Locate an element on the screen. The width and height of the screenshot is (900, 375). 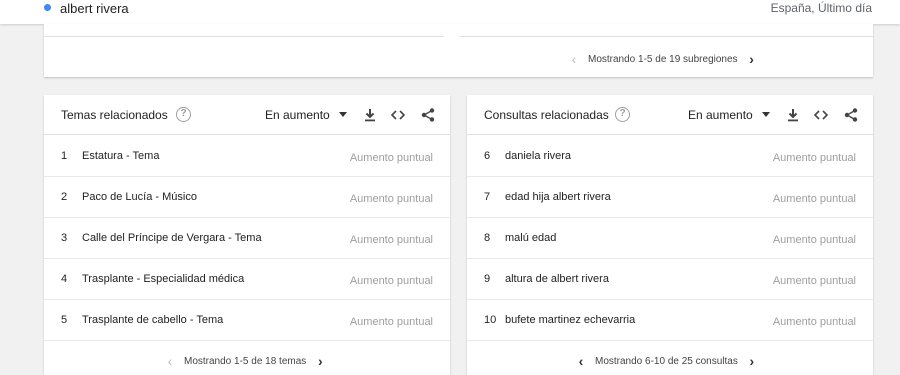
subregion-card: ‹ Mostrando 1-5 de 19 subregiones › is located at coordinates (458, 50).